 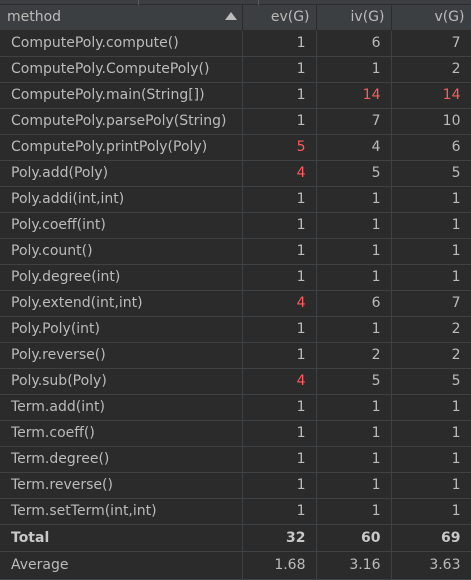 What do you see at coordinates (121, 381) in the screenshot?
I see `method-name-cell: Poly.sub(Poly)` at bounding box center [121, 381].